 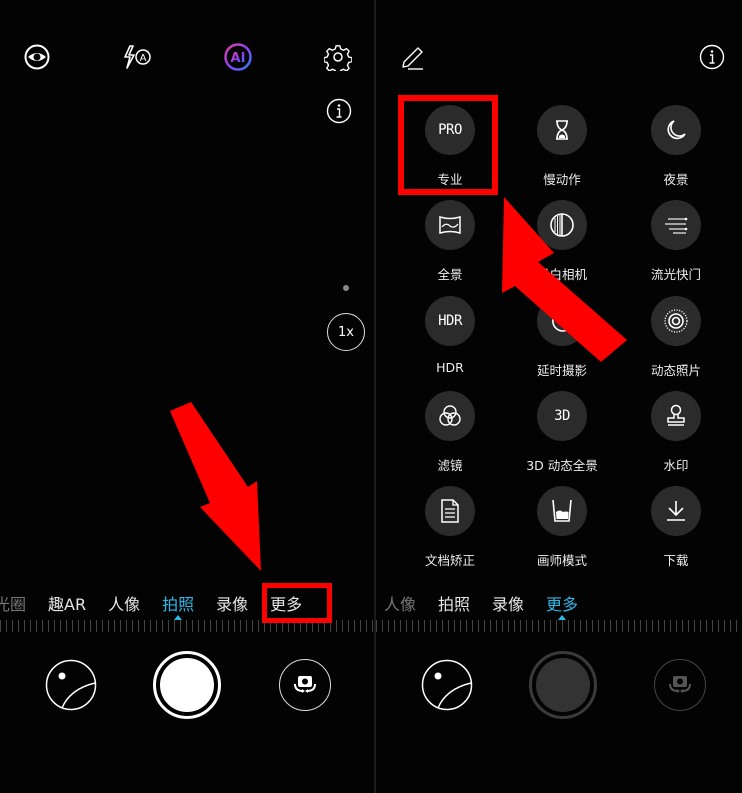 I want to click on mode-grid-item: 水印, so click(x=676, y=432).